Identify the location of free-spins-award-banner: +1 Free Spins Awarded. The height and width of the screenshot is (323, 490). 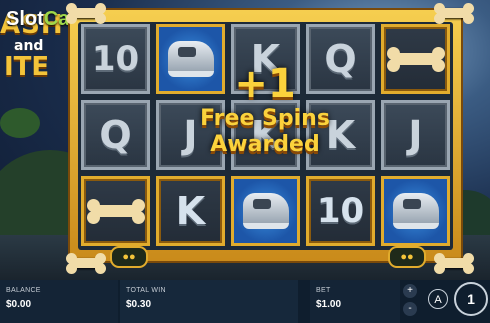
(265, 110).